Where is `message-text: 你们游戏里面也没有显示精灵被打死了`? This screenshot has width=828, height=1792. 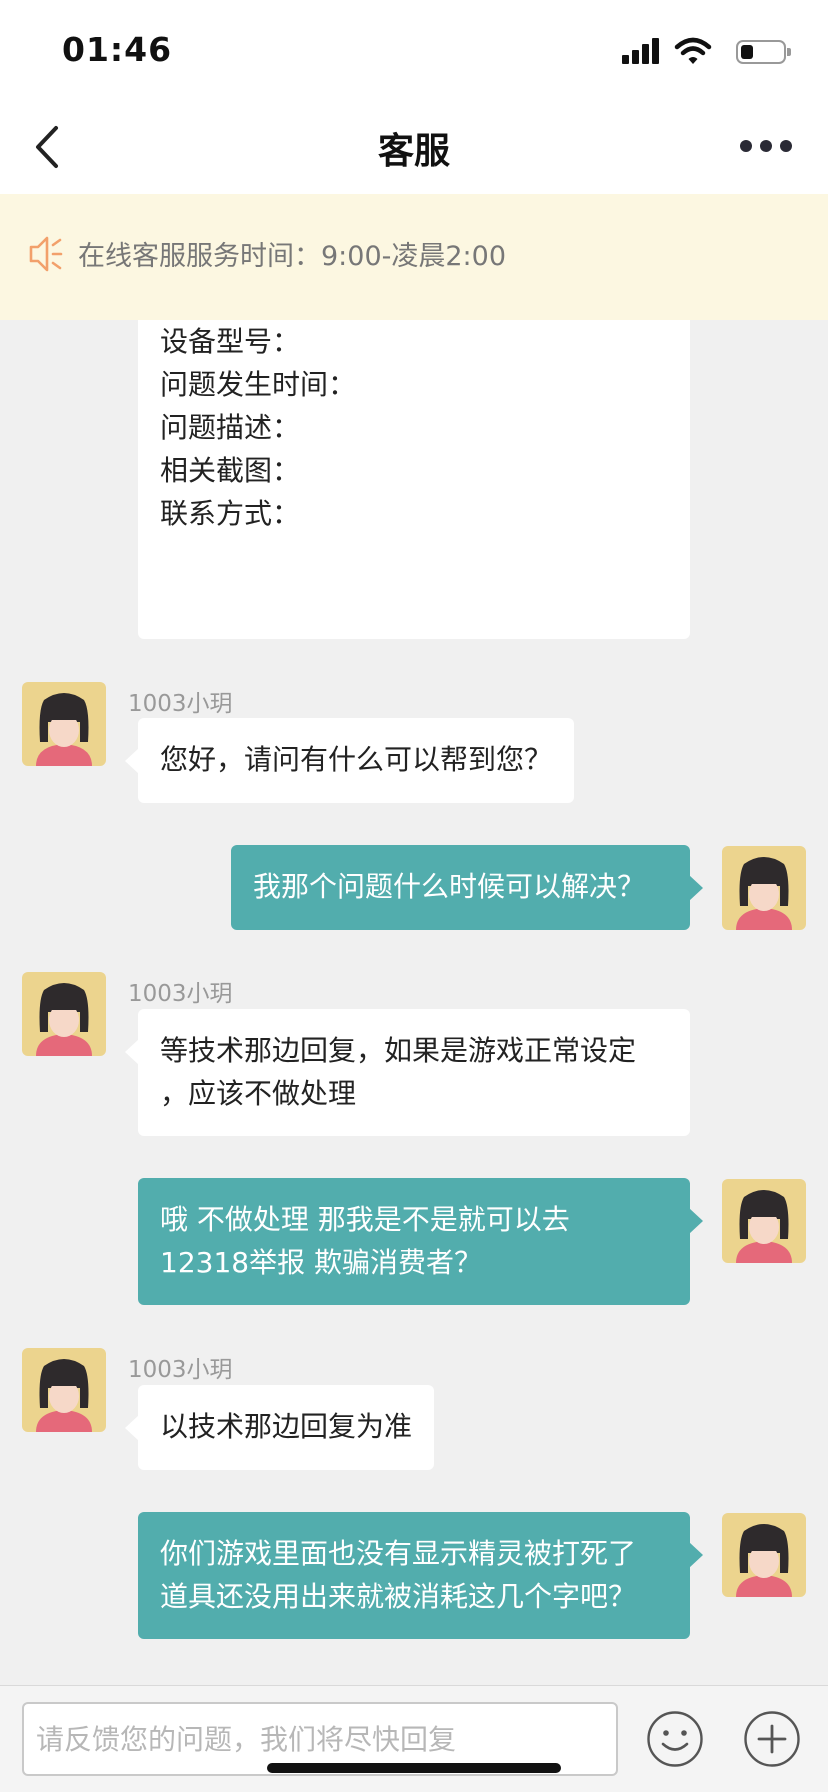
message-text: 你们游戏里面也没有显示精灵被打死了 is located at coordinates (398, 1553).